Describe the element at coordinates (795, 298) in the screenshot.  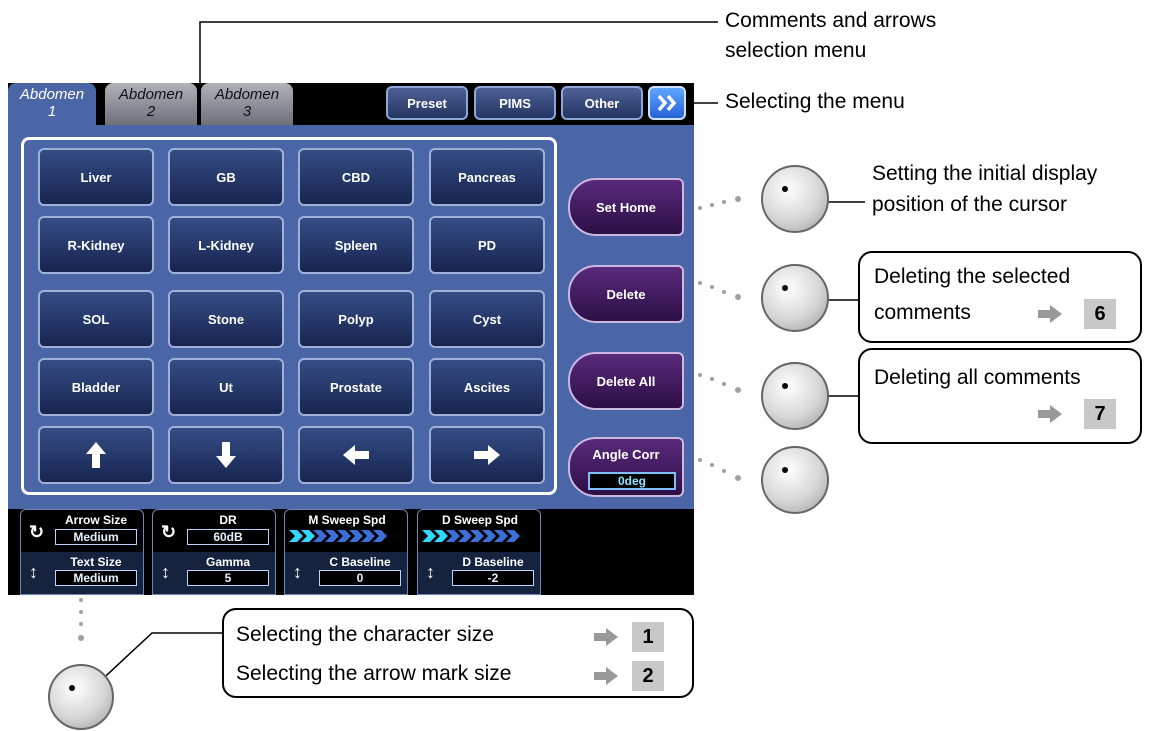
I see `rotary-knob-delete` at that location.